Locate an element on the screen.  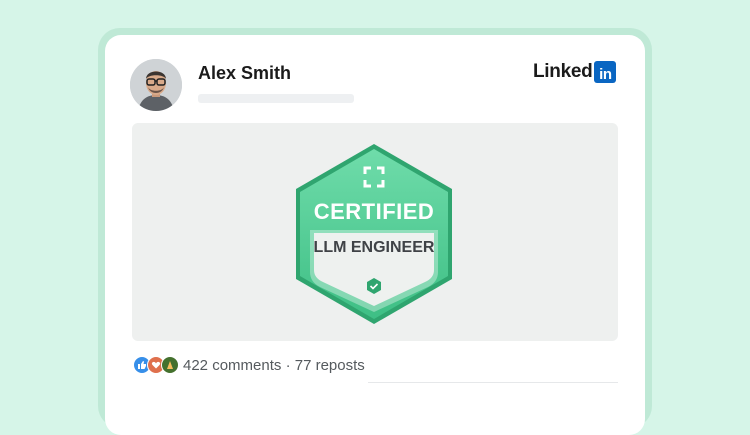
logo-wordmark: Linked is located at coordinates (563, 71).